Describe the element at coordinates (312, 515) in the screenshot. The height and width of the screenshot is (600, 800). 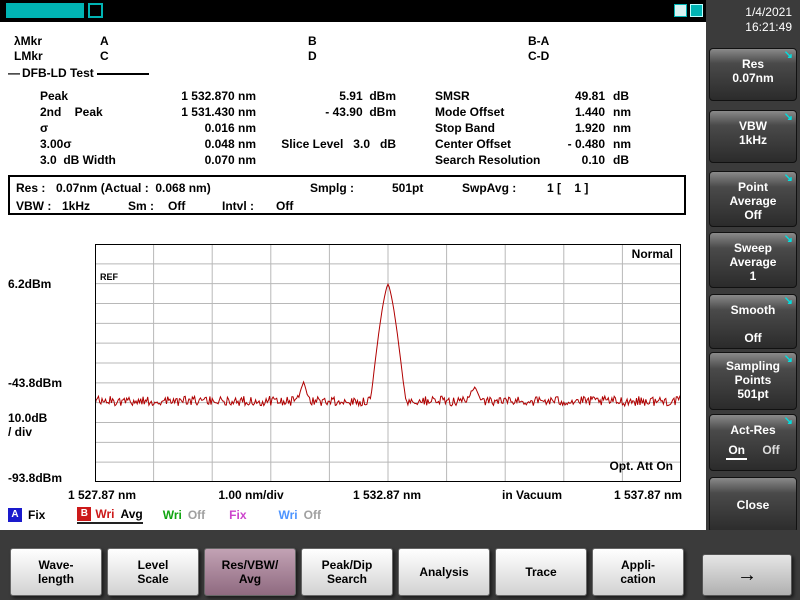
I see `trace-e-state: Off` at that location.